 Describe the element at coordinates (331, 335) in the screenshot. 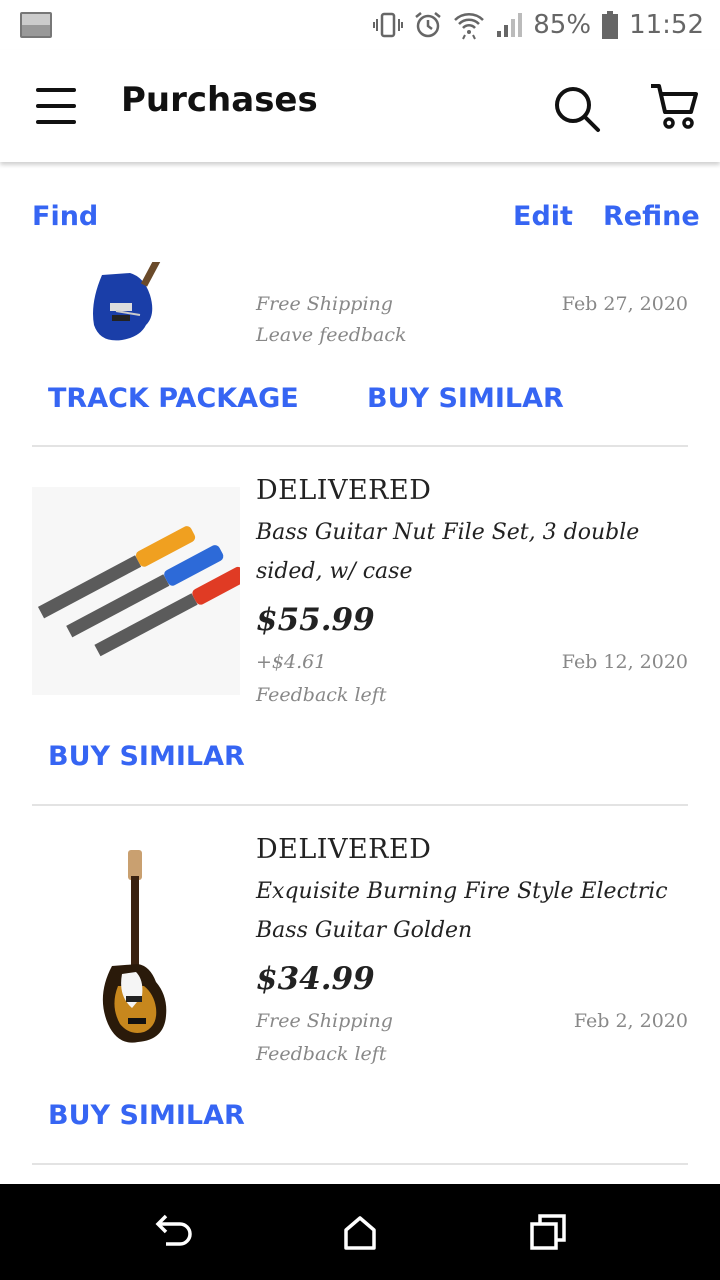

I see `leave-feedback-link: Leave feedback` at that location.